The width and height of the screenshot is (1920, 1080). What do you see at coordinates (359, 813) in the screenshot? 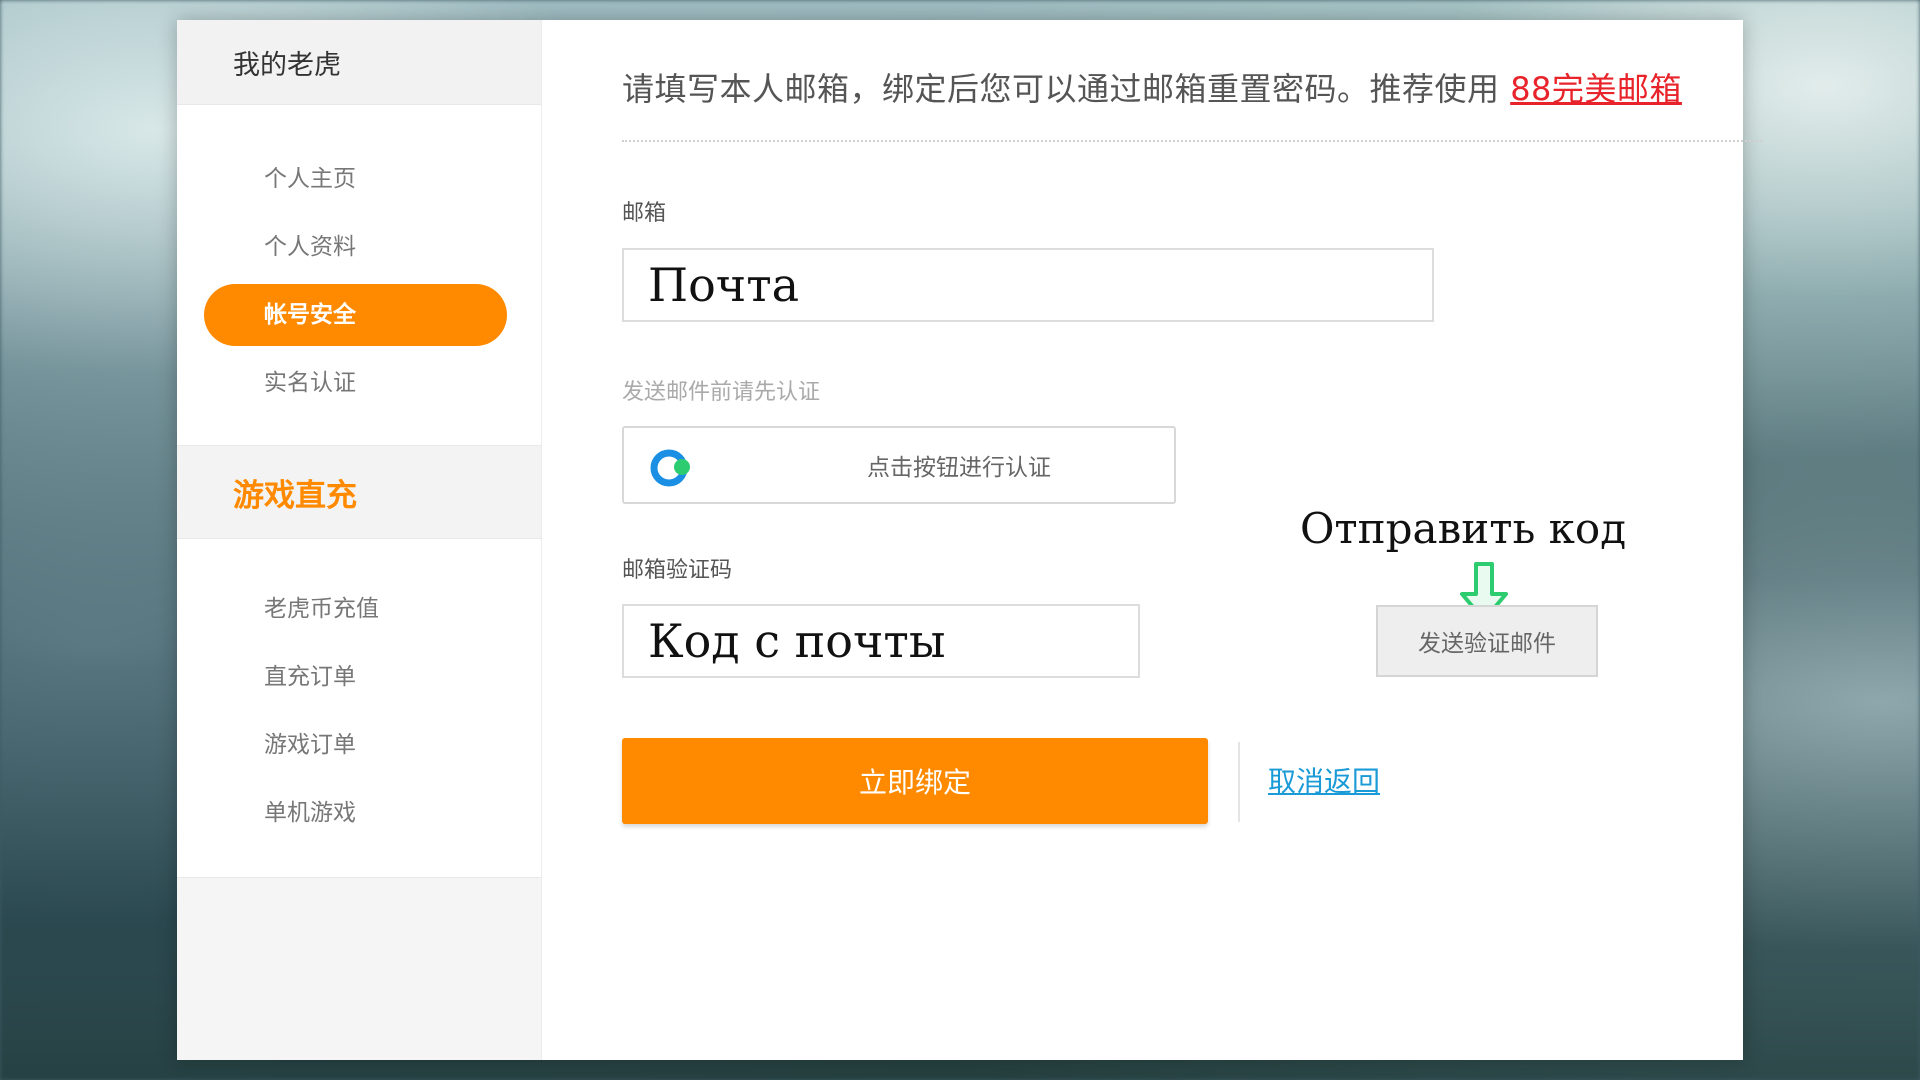
I see `sidebar-item-single-games: 单机游戏` at bounding box center [359, 813].